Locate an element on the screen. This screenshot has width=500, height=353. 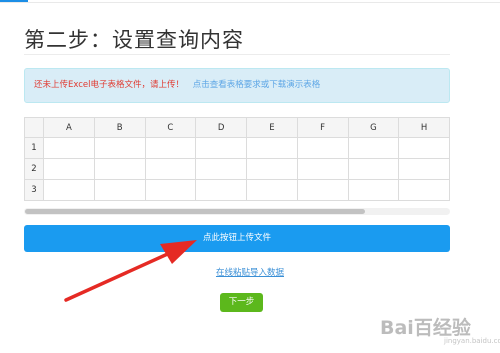
column-header: D is located at coordinates (221, 127).